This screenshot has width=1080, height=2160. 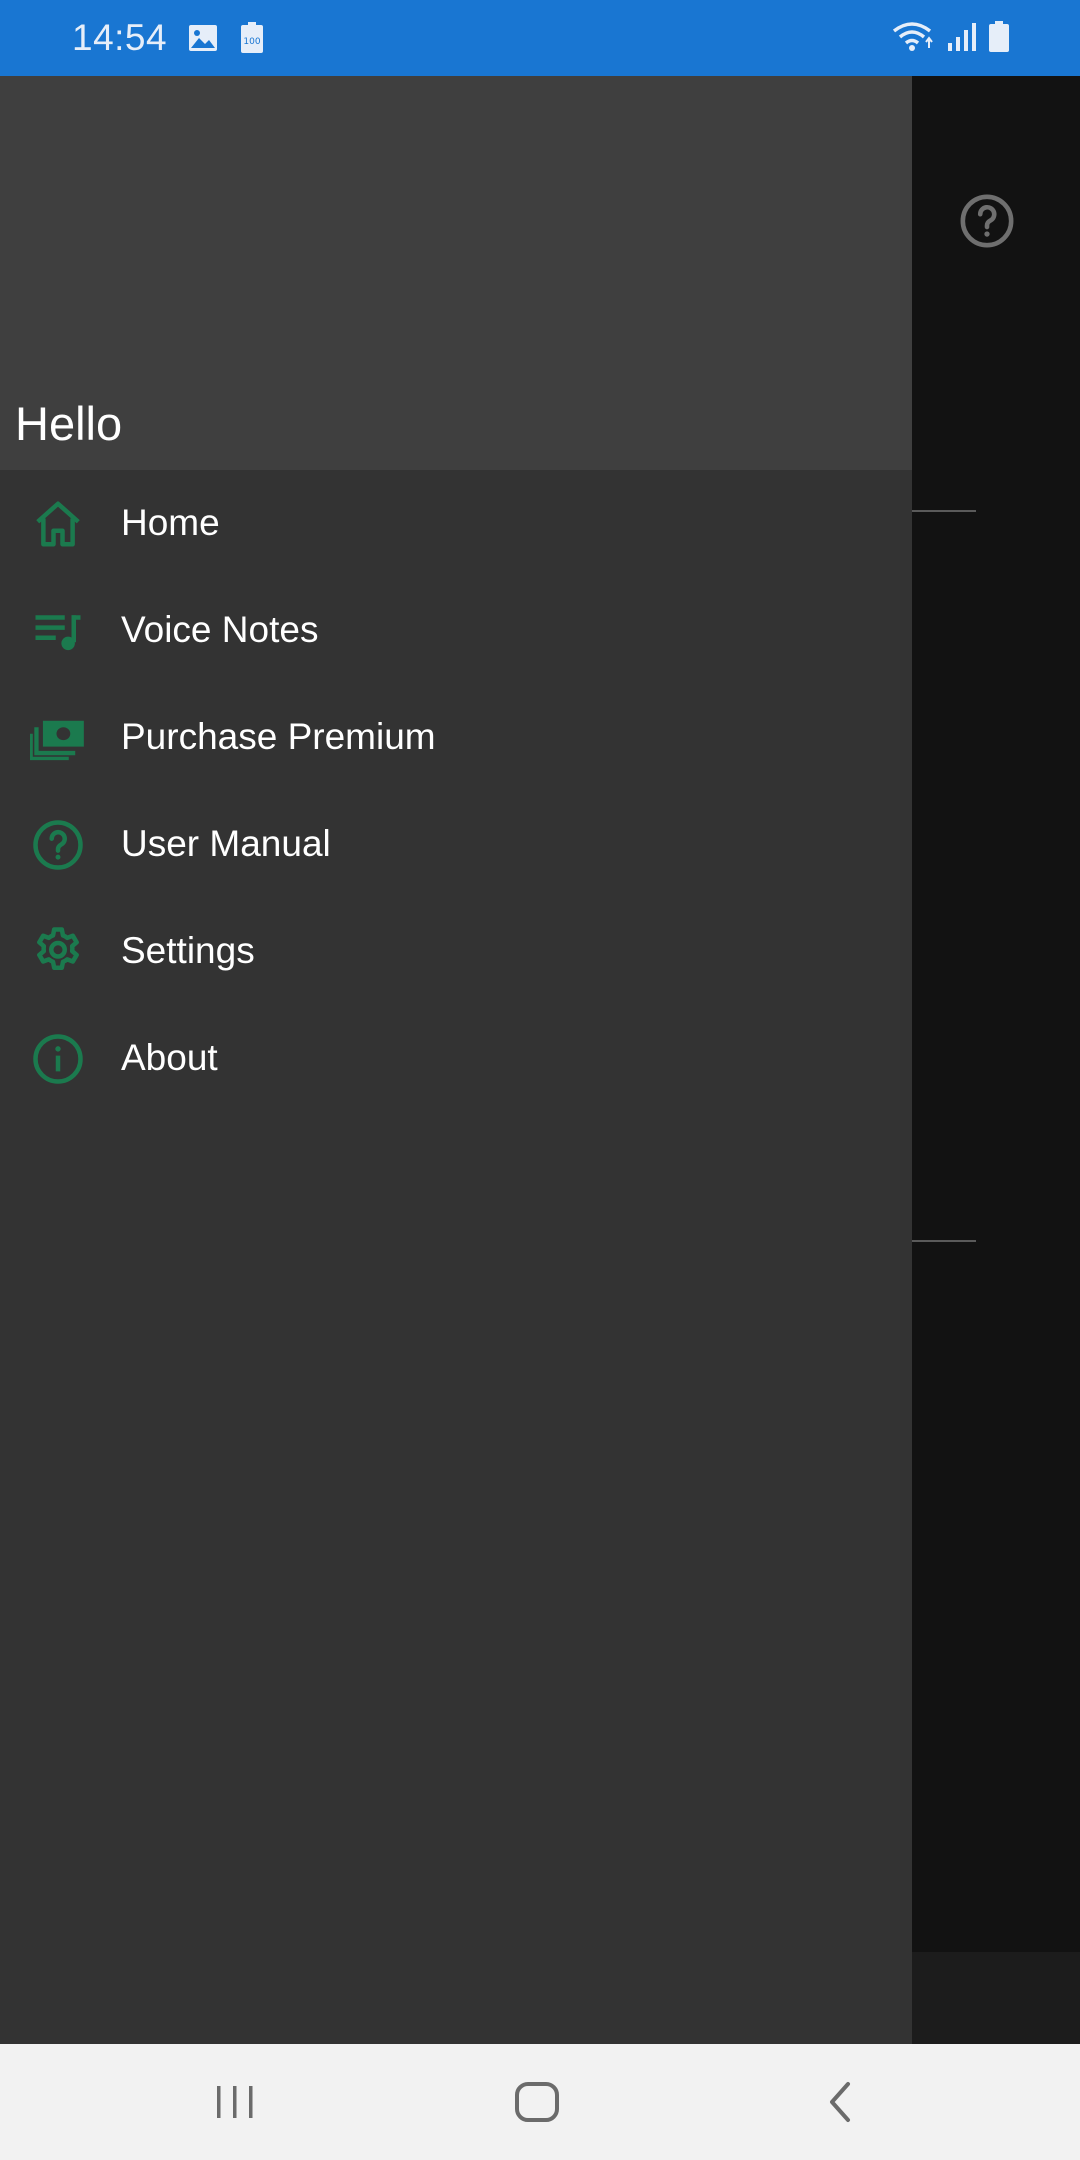 What do you see at coordinates (456, 951) in the screenshot?
I see `menu-item-settings: Settings` at bounding box center [456, 951].